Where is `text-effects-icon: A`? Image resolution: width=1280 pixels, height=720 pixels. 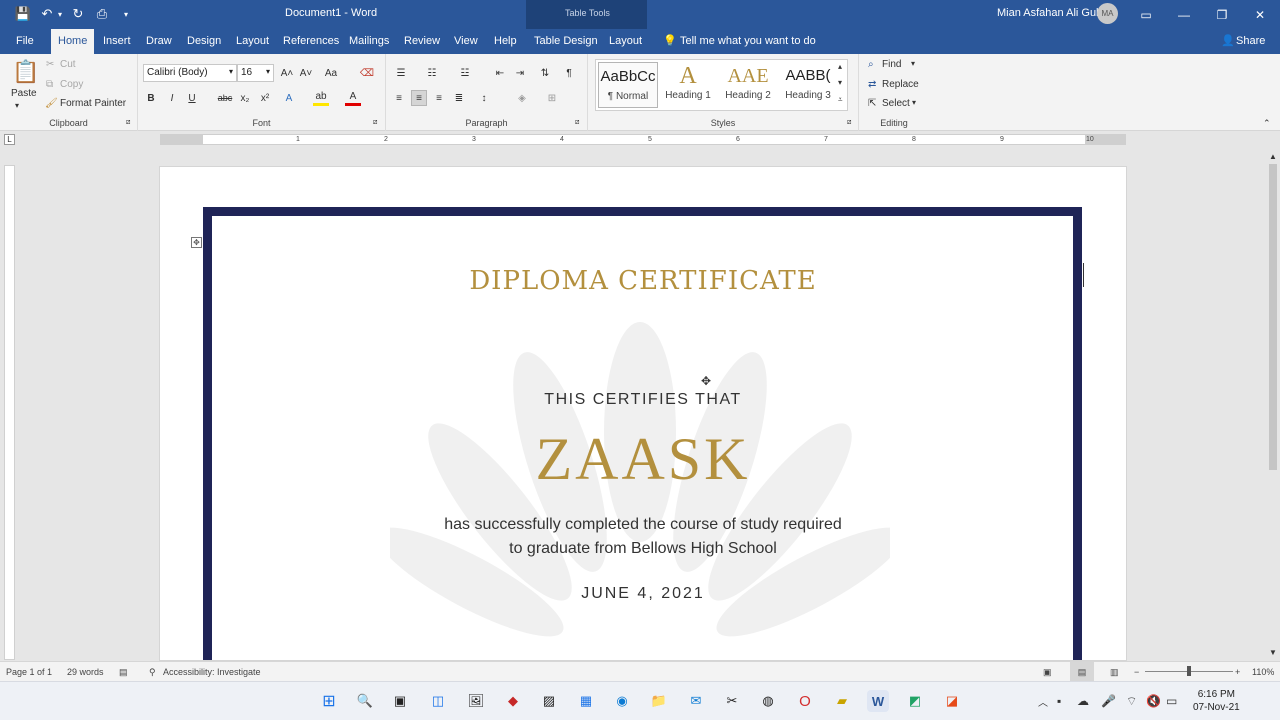 text-effects-icon: A is located at coordinates (289, 98).